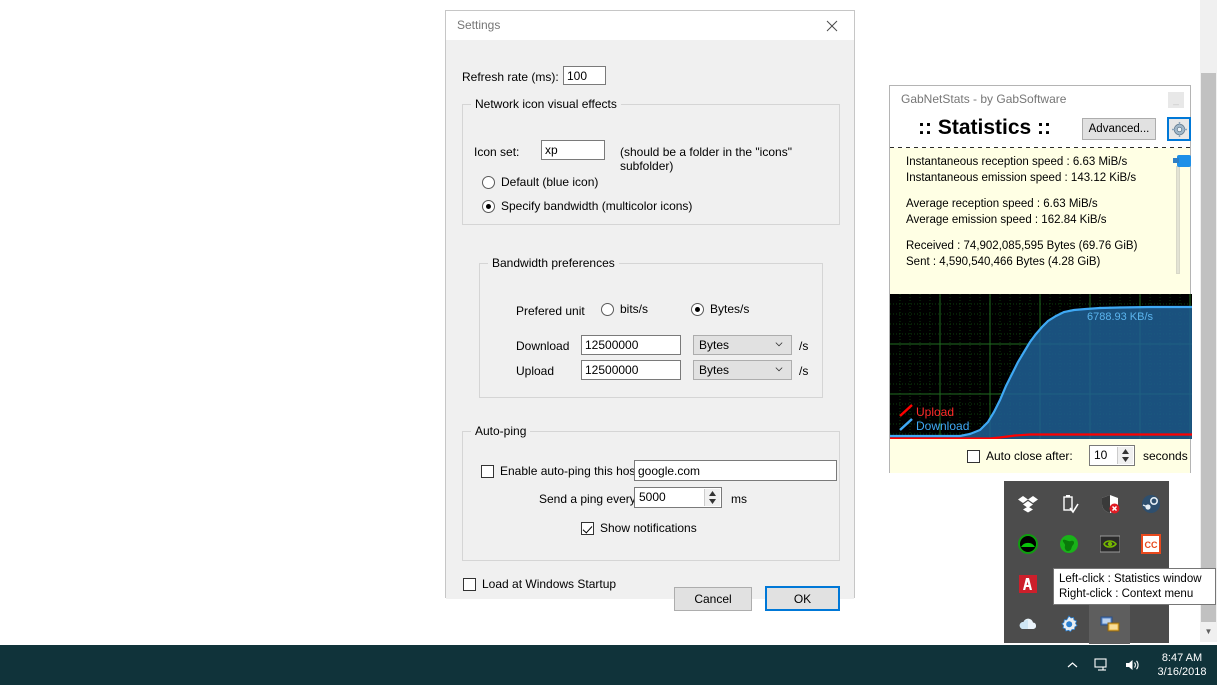 The image size is (1217, 685). Describe the element at coordinates (1068, 624) in the screenshot. I see `settings-gear-blue-icon` at that location.